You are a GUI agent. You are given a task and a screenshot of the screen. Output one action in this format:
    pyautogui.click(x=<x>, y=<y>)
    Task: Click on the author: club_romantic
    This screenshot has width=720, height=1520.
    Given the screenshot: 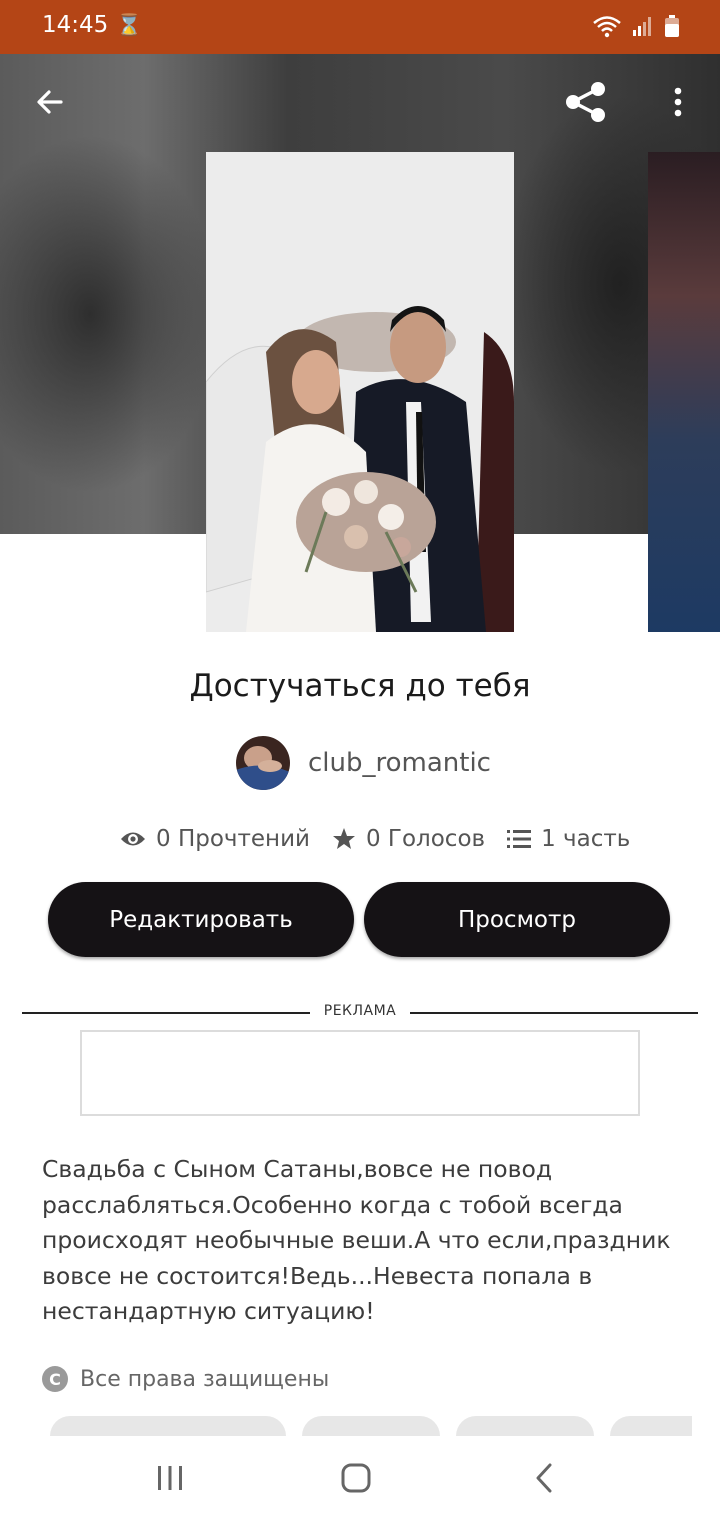 What is the action you would take?
    pyautogui.click(x=363, y=763)
    